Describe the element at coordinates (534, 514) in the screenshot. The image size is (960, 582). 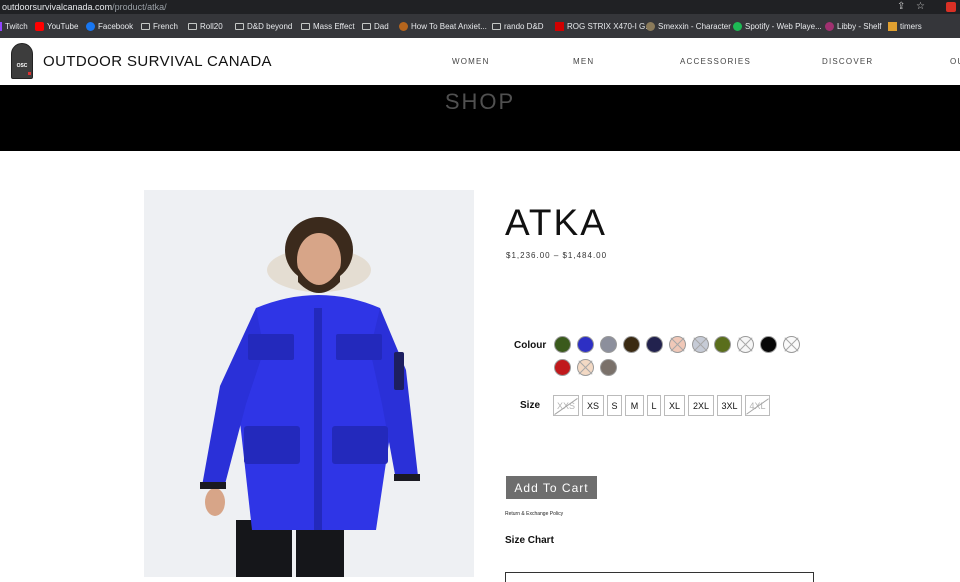
I see `return-policy-link: Return & Exchange Policy` at that location.